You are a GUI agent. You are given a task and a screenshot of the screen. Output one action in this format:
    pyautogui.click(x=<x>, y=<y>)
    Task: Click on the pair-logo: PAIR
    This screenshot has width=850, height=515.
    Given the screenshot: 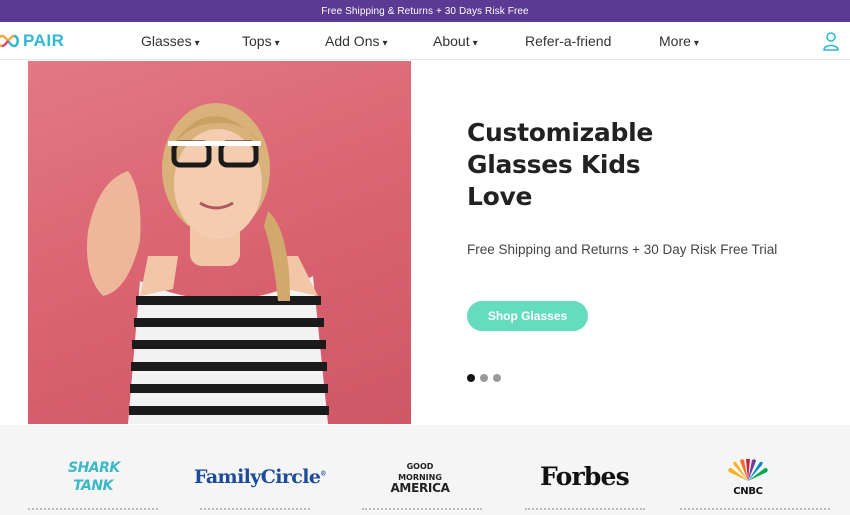 What is the action you would take?
    pyautogui.click(x=32, y=41)
    